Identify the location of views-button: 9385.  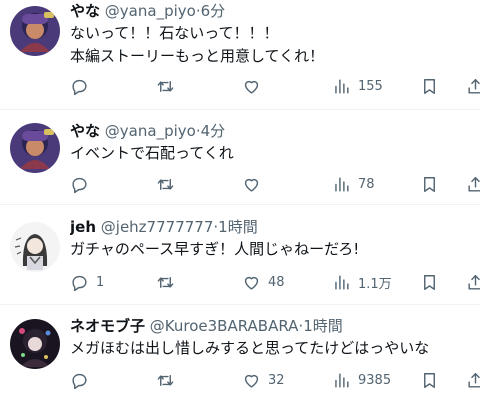
(361, 380).